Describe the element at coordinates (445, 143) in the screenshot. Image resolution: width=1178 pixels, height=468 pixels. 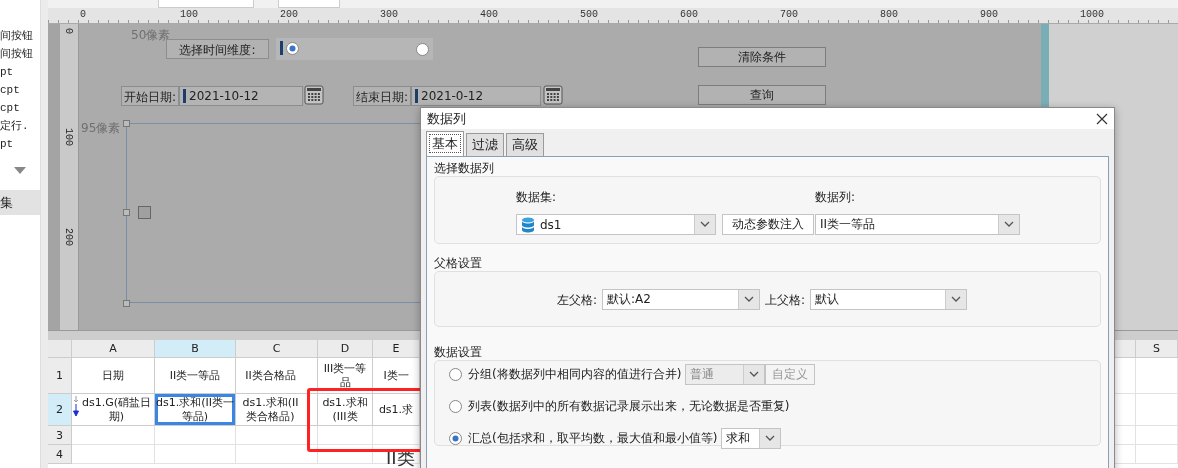
I see `dialog-tab: 基本` at that location.